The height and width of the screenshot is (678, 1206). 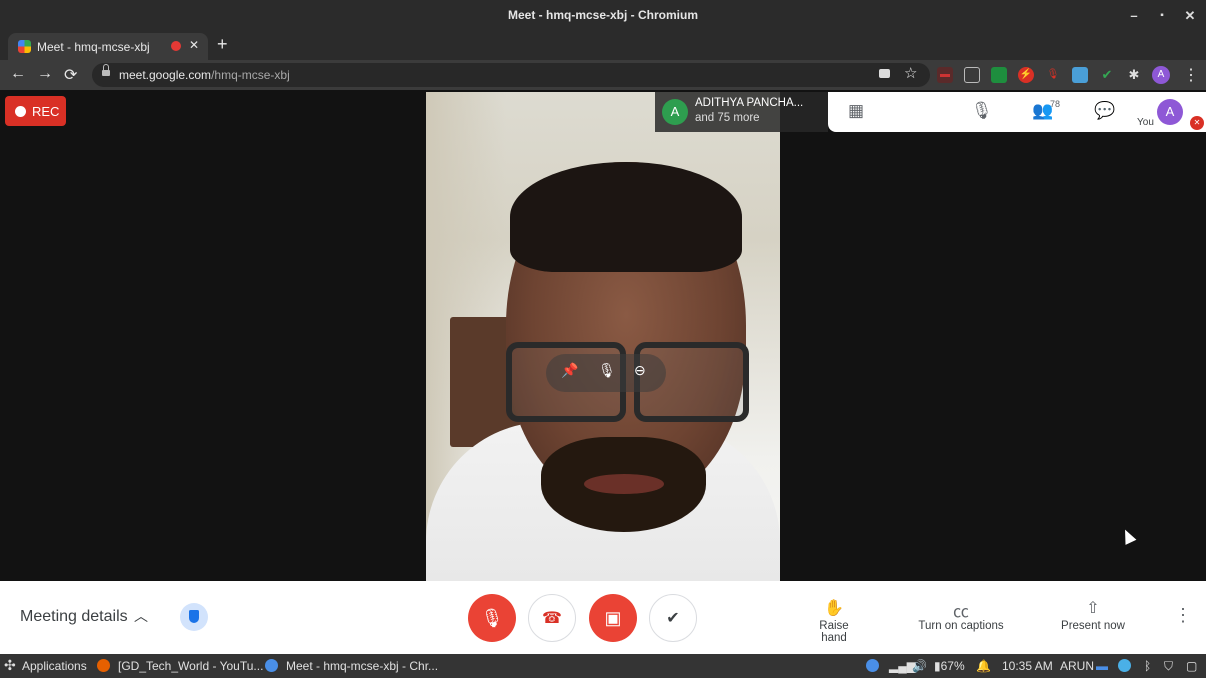 I want to click on back-button: ←, so click(x=18, y=74).